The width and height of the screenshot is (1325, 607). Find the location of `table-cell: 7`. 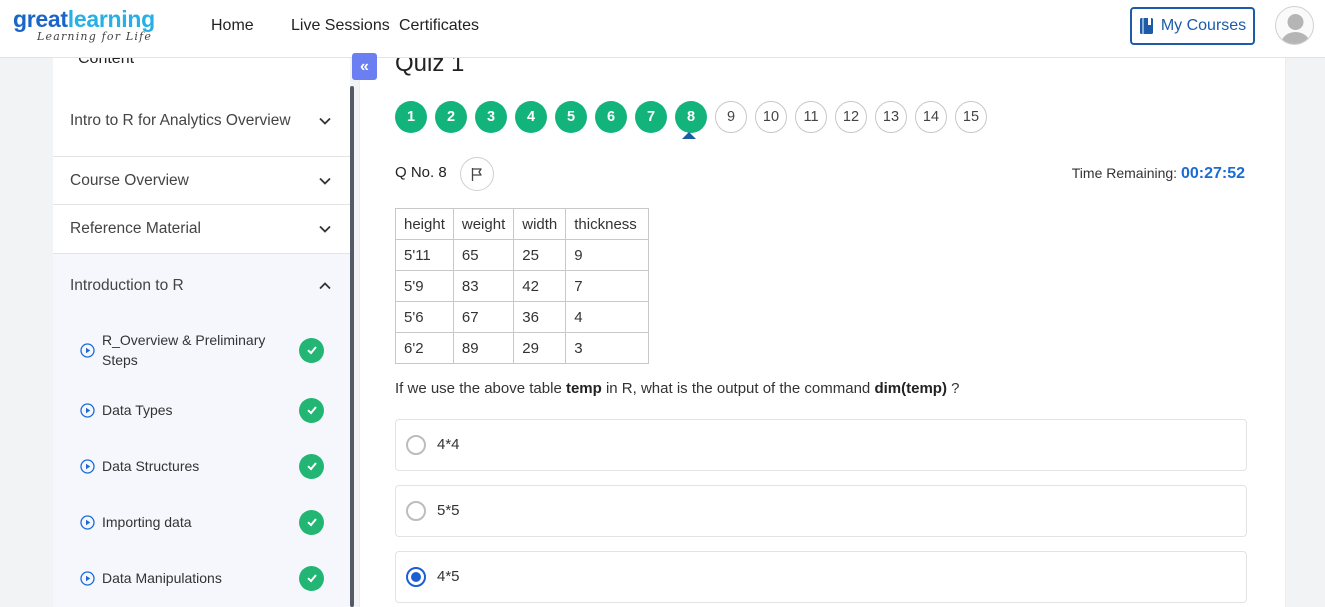

table-cell: 7 is located at coordinates (607, 286).